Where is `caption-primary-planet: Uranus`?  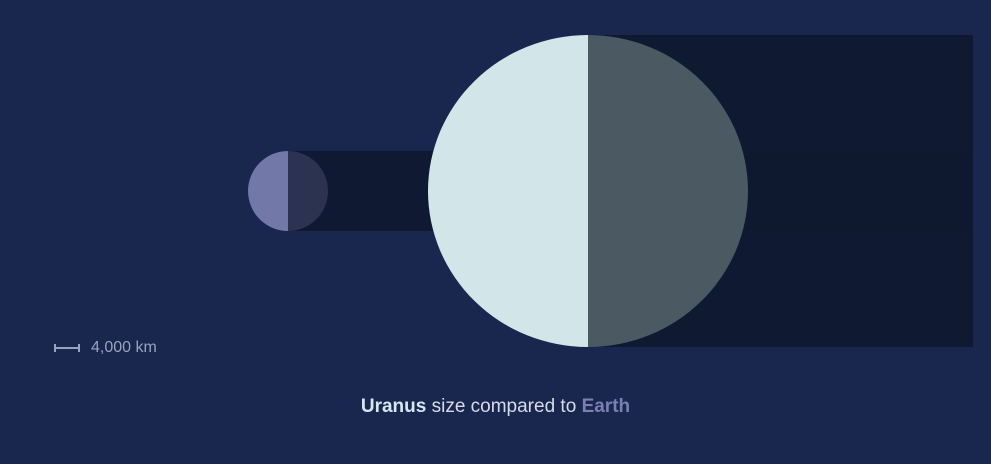 caption-primary-planet: Uranus is located at coordinates (393, 406).